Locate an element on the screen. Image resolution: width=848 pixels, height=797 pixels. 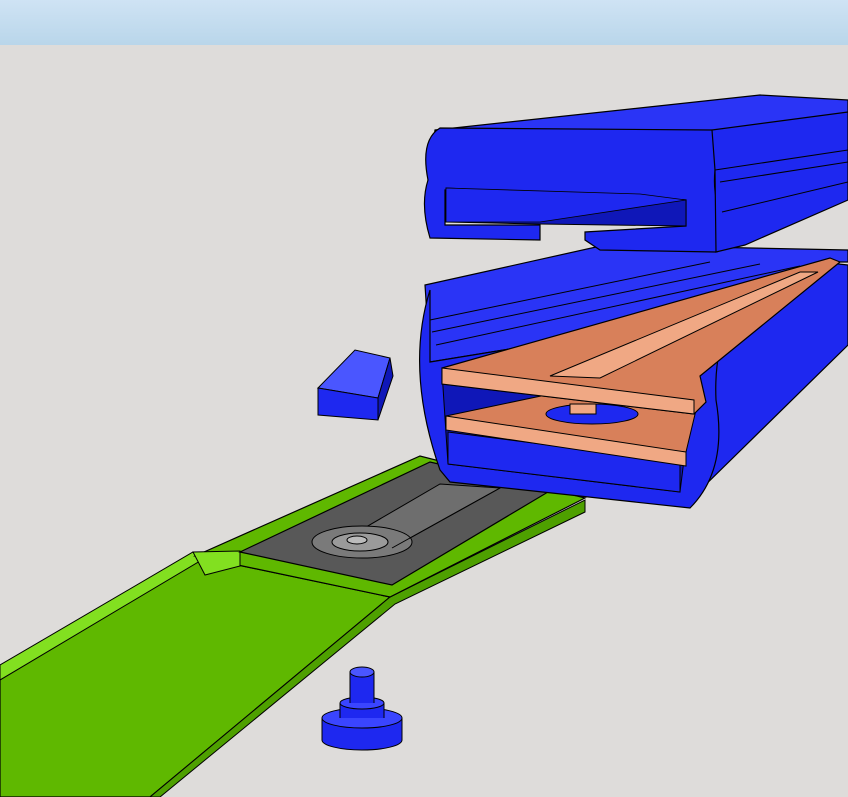
blue-top-cap is located at coordinates (635, 173).